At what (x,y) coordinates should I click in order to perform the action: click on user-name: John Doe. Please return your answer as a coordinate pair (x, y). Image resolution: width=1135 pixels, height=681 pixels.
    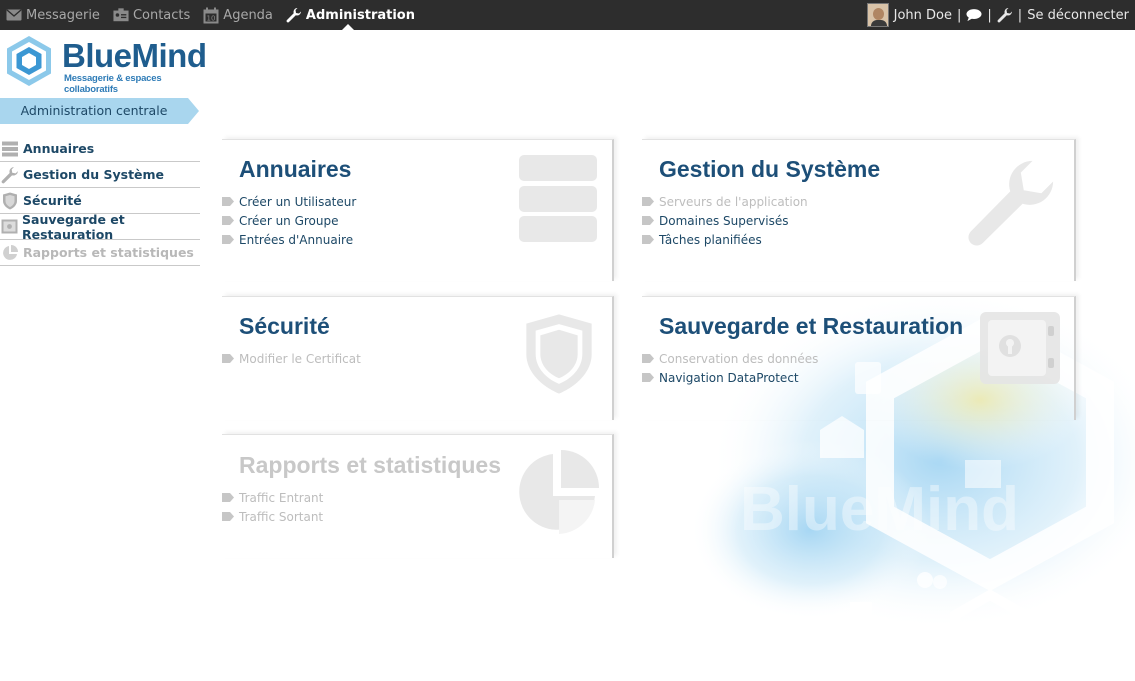
    Looking at the image, I should click on (923, 15).